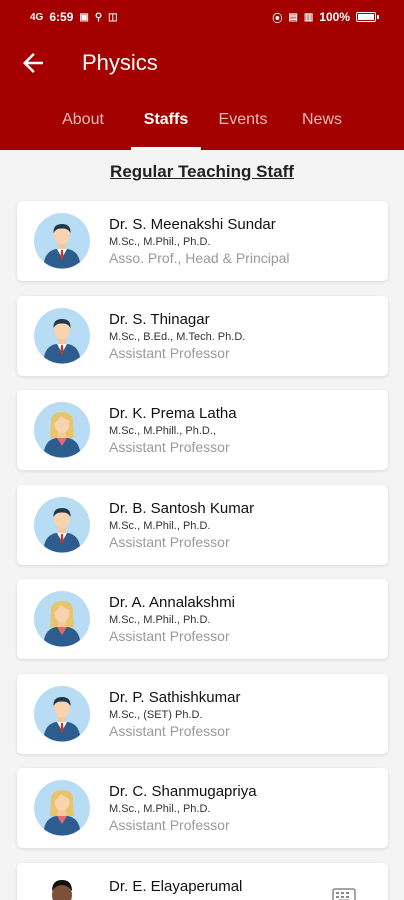 The image size is (404, 900). I want to click on staff-name: Dr. A. Annalakshmi, so click(172, 602).